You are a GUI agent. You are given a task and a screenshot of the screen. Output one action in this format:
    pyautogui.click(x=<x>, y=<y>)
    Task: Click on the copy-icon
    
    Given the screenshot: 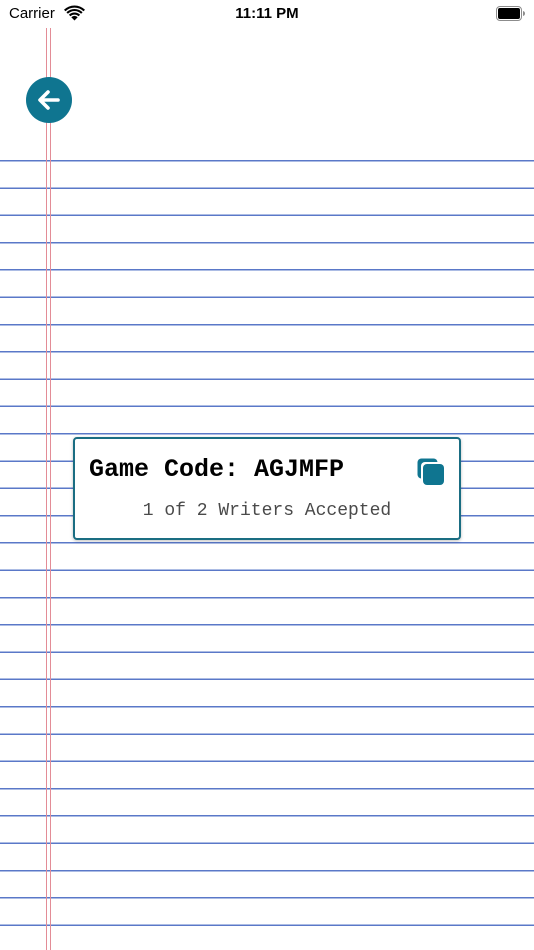 What is the action you would take?
    pyautogui.click(x=431, y=472)
    